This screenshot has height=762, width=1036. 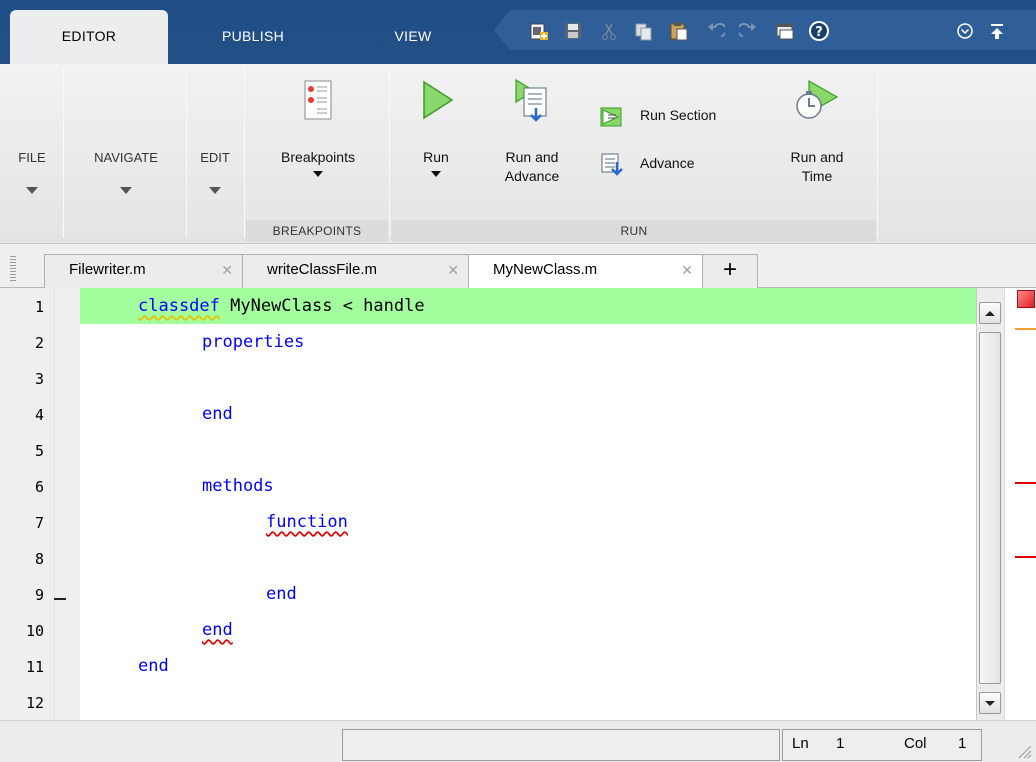 What do you see at coordinates (39, 487) in the screenshot?
I see `line-number: 6` at bounding box center [39, 487].